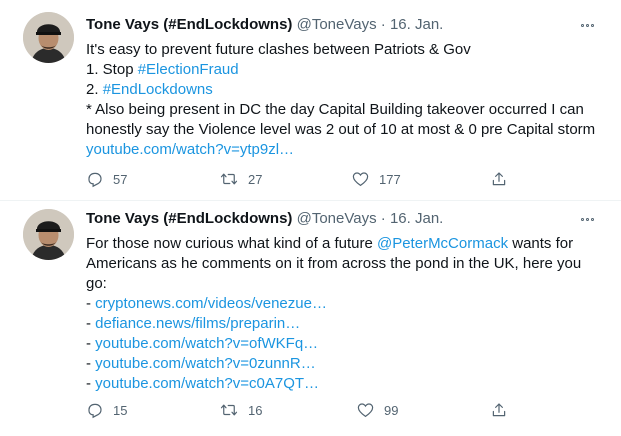 The width and height of the screenshot is (621, 436). Describe the element at coordinates (391, 410) in the screenshot. I see `like-count: 99` at that location.